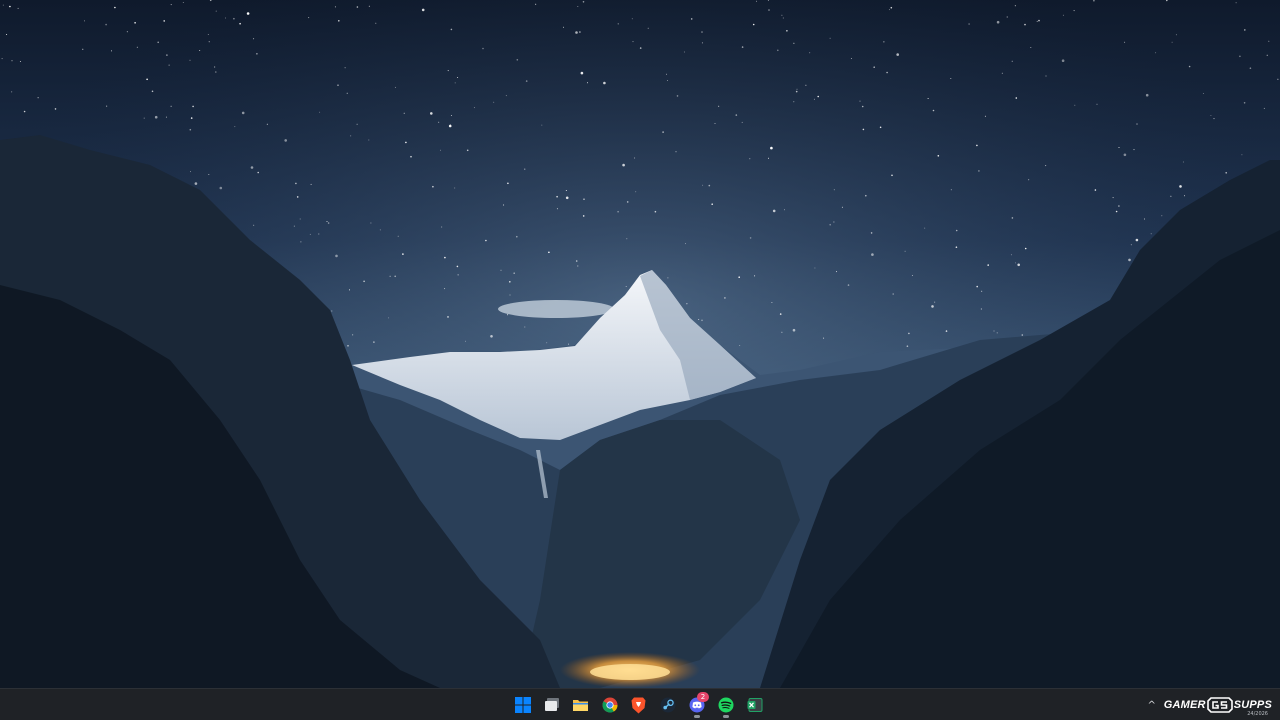 This screenshot has height=720, width=1280. I want to click on spotify-icon, so click(725, 705).